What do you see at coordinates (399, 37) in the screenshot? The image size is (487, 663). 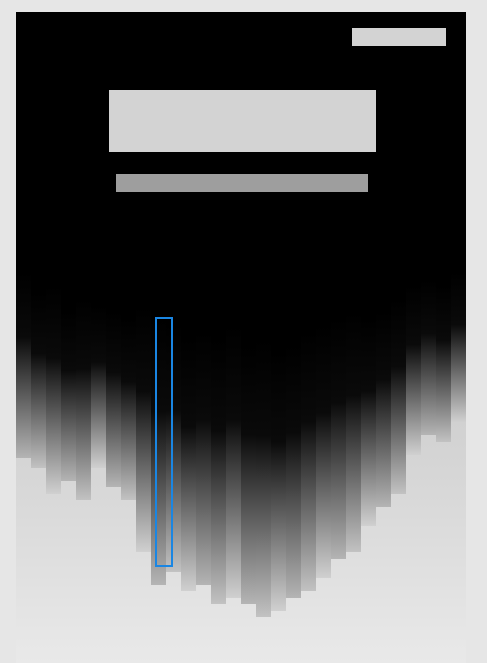 I see `top-right-button` at bounding box center [399, 37].